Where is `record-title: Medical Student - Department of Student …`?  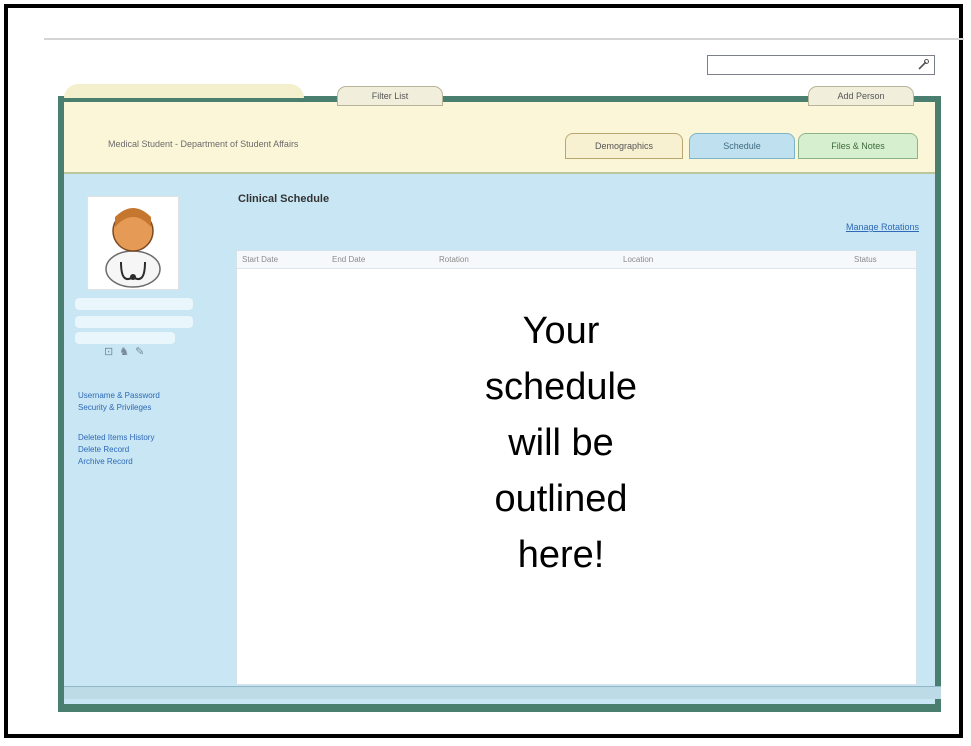
record-title: Medical Student - Department of Student … is located at coordinates (203, 144).